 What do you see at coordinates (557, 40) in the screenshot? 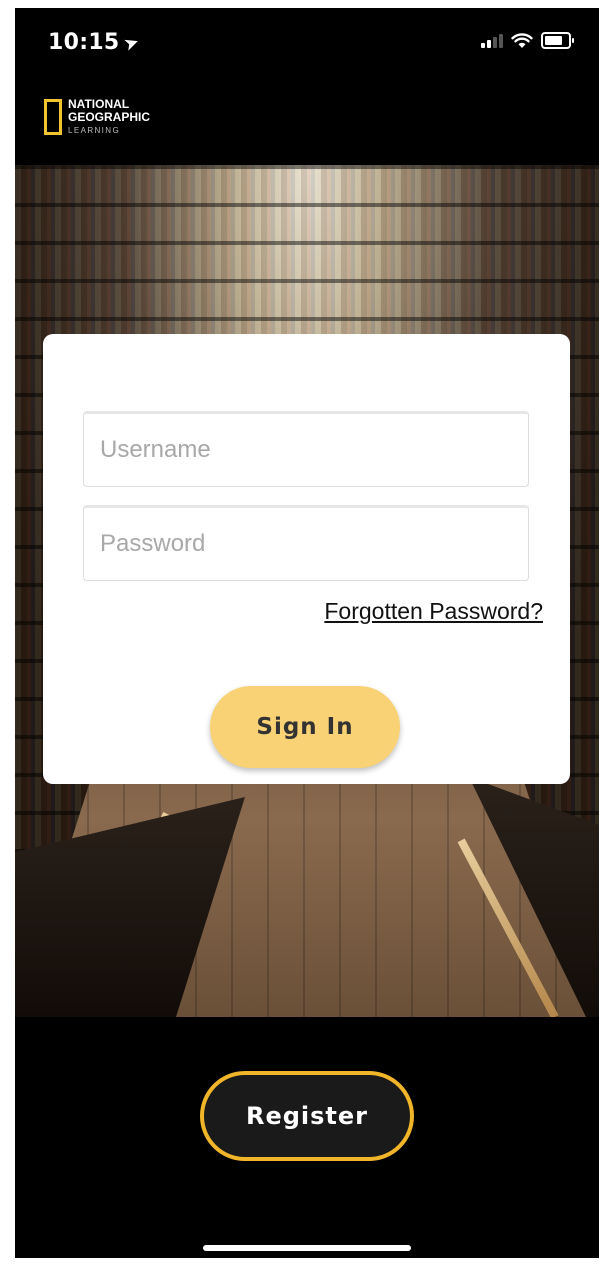
I see `battery-icon` at bounding box center [557, 40].